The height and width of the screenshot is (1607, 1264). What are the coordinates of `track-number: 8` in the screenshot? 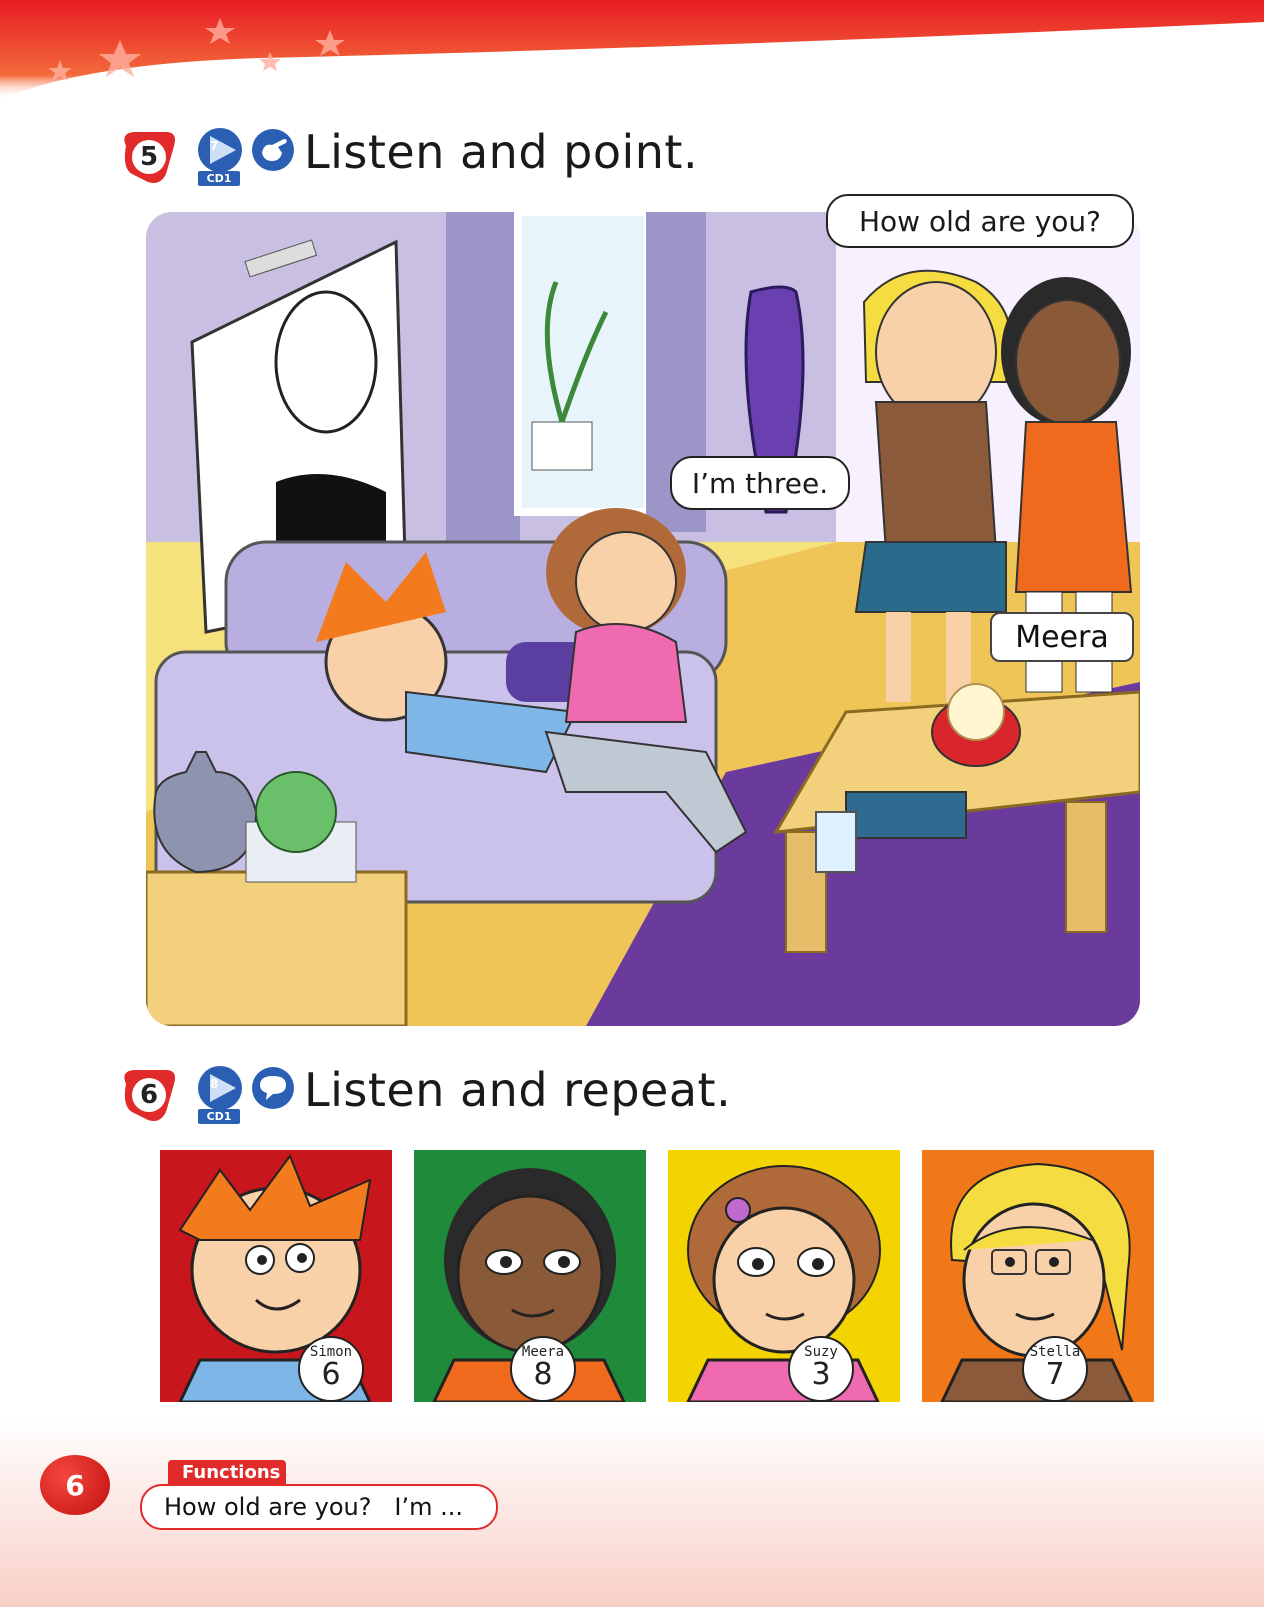 It's located at (214, 1084).